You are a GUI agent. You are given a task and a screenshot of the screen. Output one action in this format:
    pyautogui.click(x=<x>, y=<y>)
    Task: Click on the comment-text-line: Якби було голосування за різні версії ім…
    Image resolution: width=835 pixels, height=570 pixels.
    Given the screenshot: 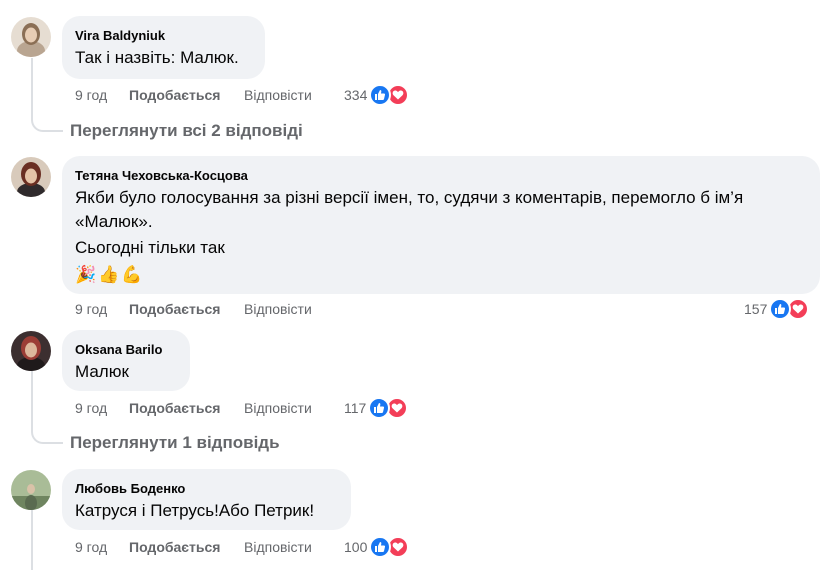 What is the action you would take?
    pyautogui.click(x=409, y=197)
    